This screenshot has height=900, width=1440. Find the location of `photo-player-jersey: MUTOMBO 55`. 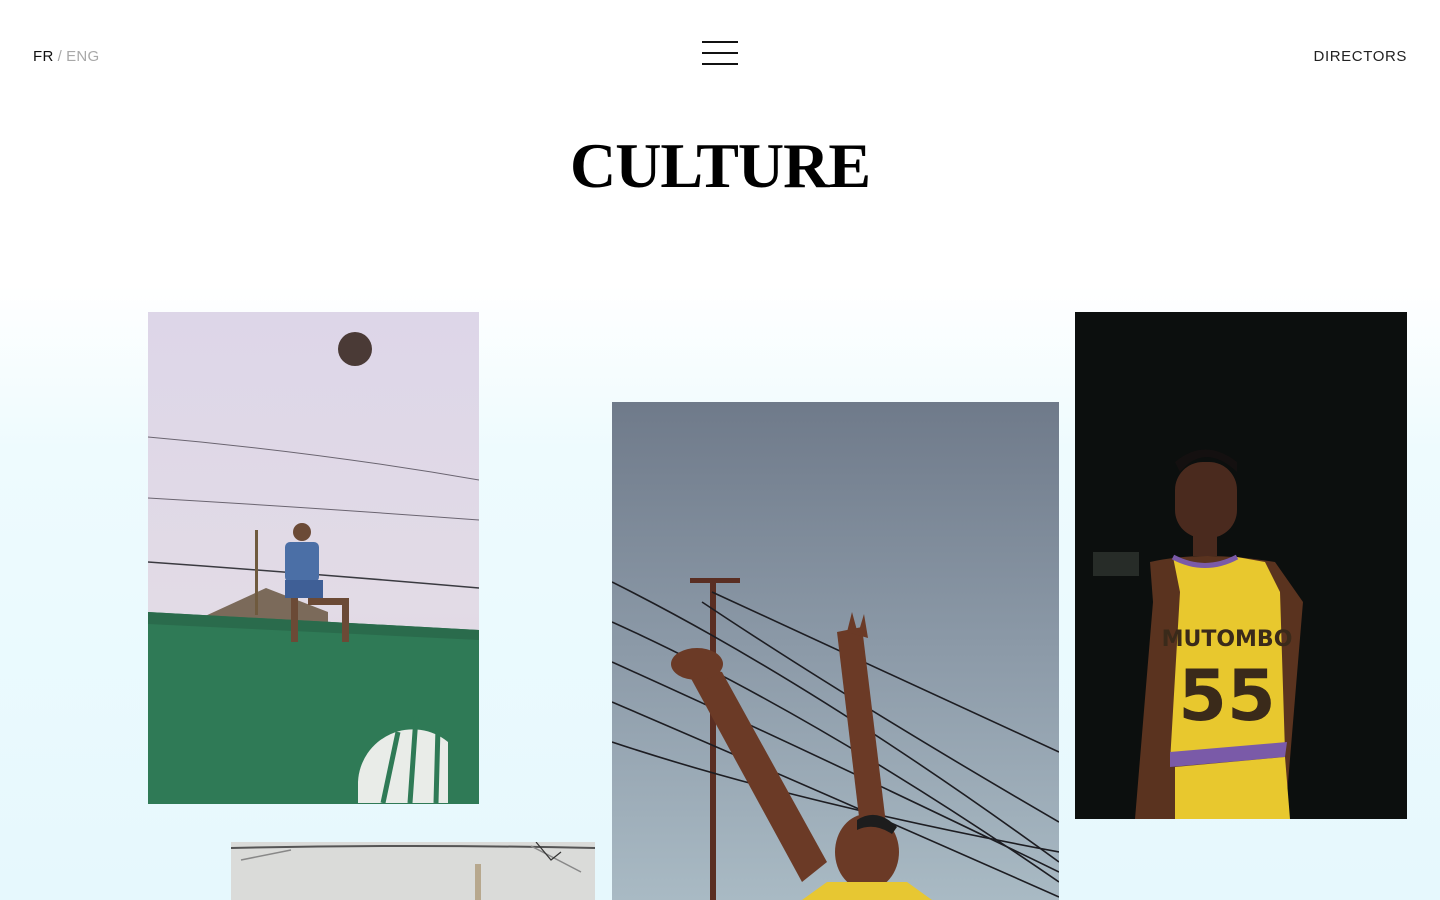

photo-player-jersey: MUTOMBO 55 is located at coordinates (1241, 565).